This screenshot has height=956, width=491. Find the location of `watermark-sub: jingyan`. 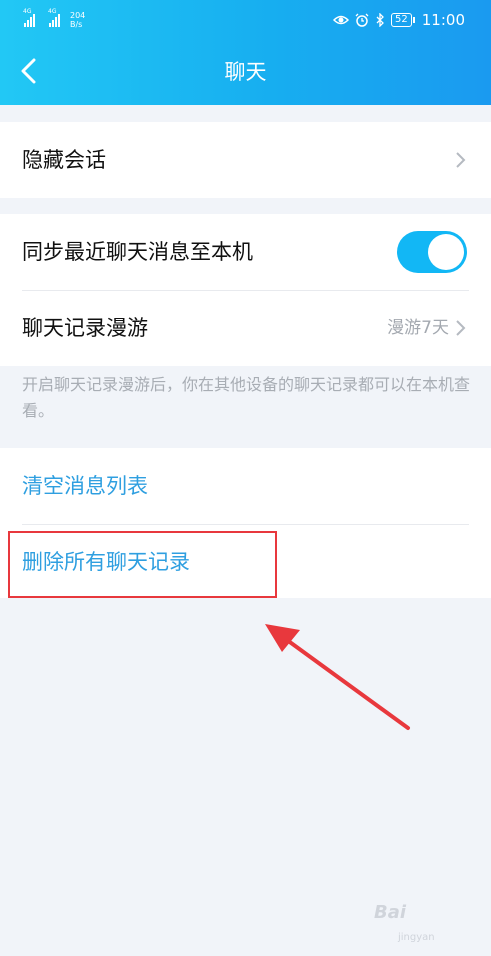

watermark-sub: jingyan is located at coordinates (416, 937).